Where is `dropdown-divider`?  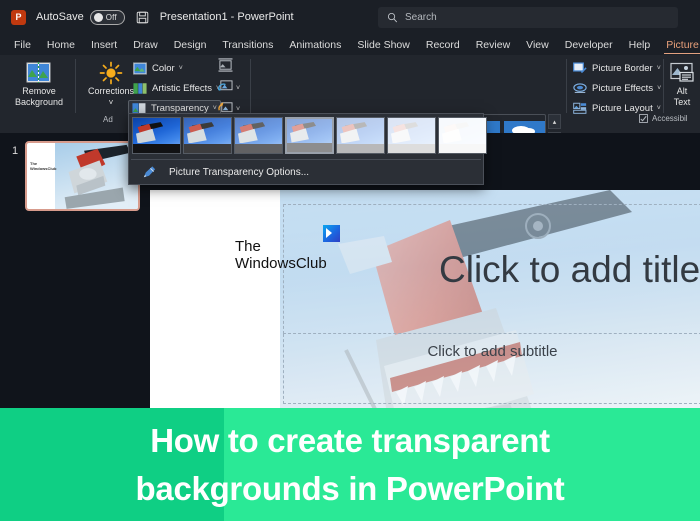 dropdown-divider is located at coordinates (306, 159).